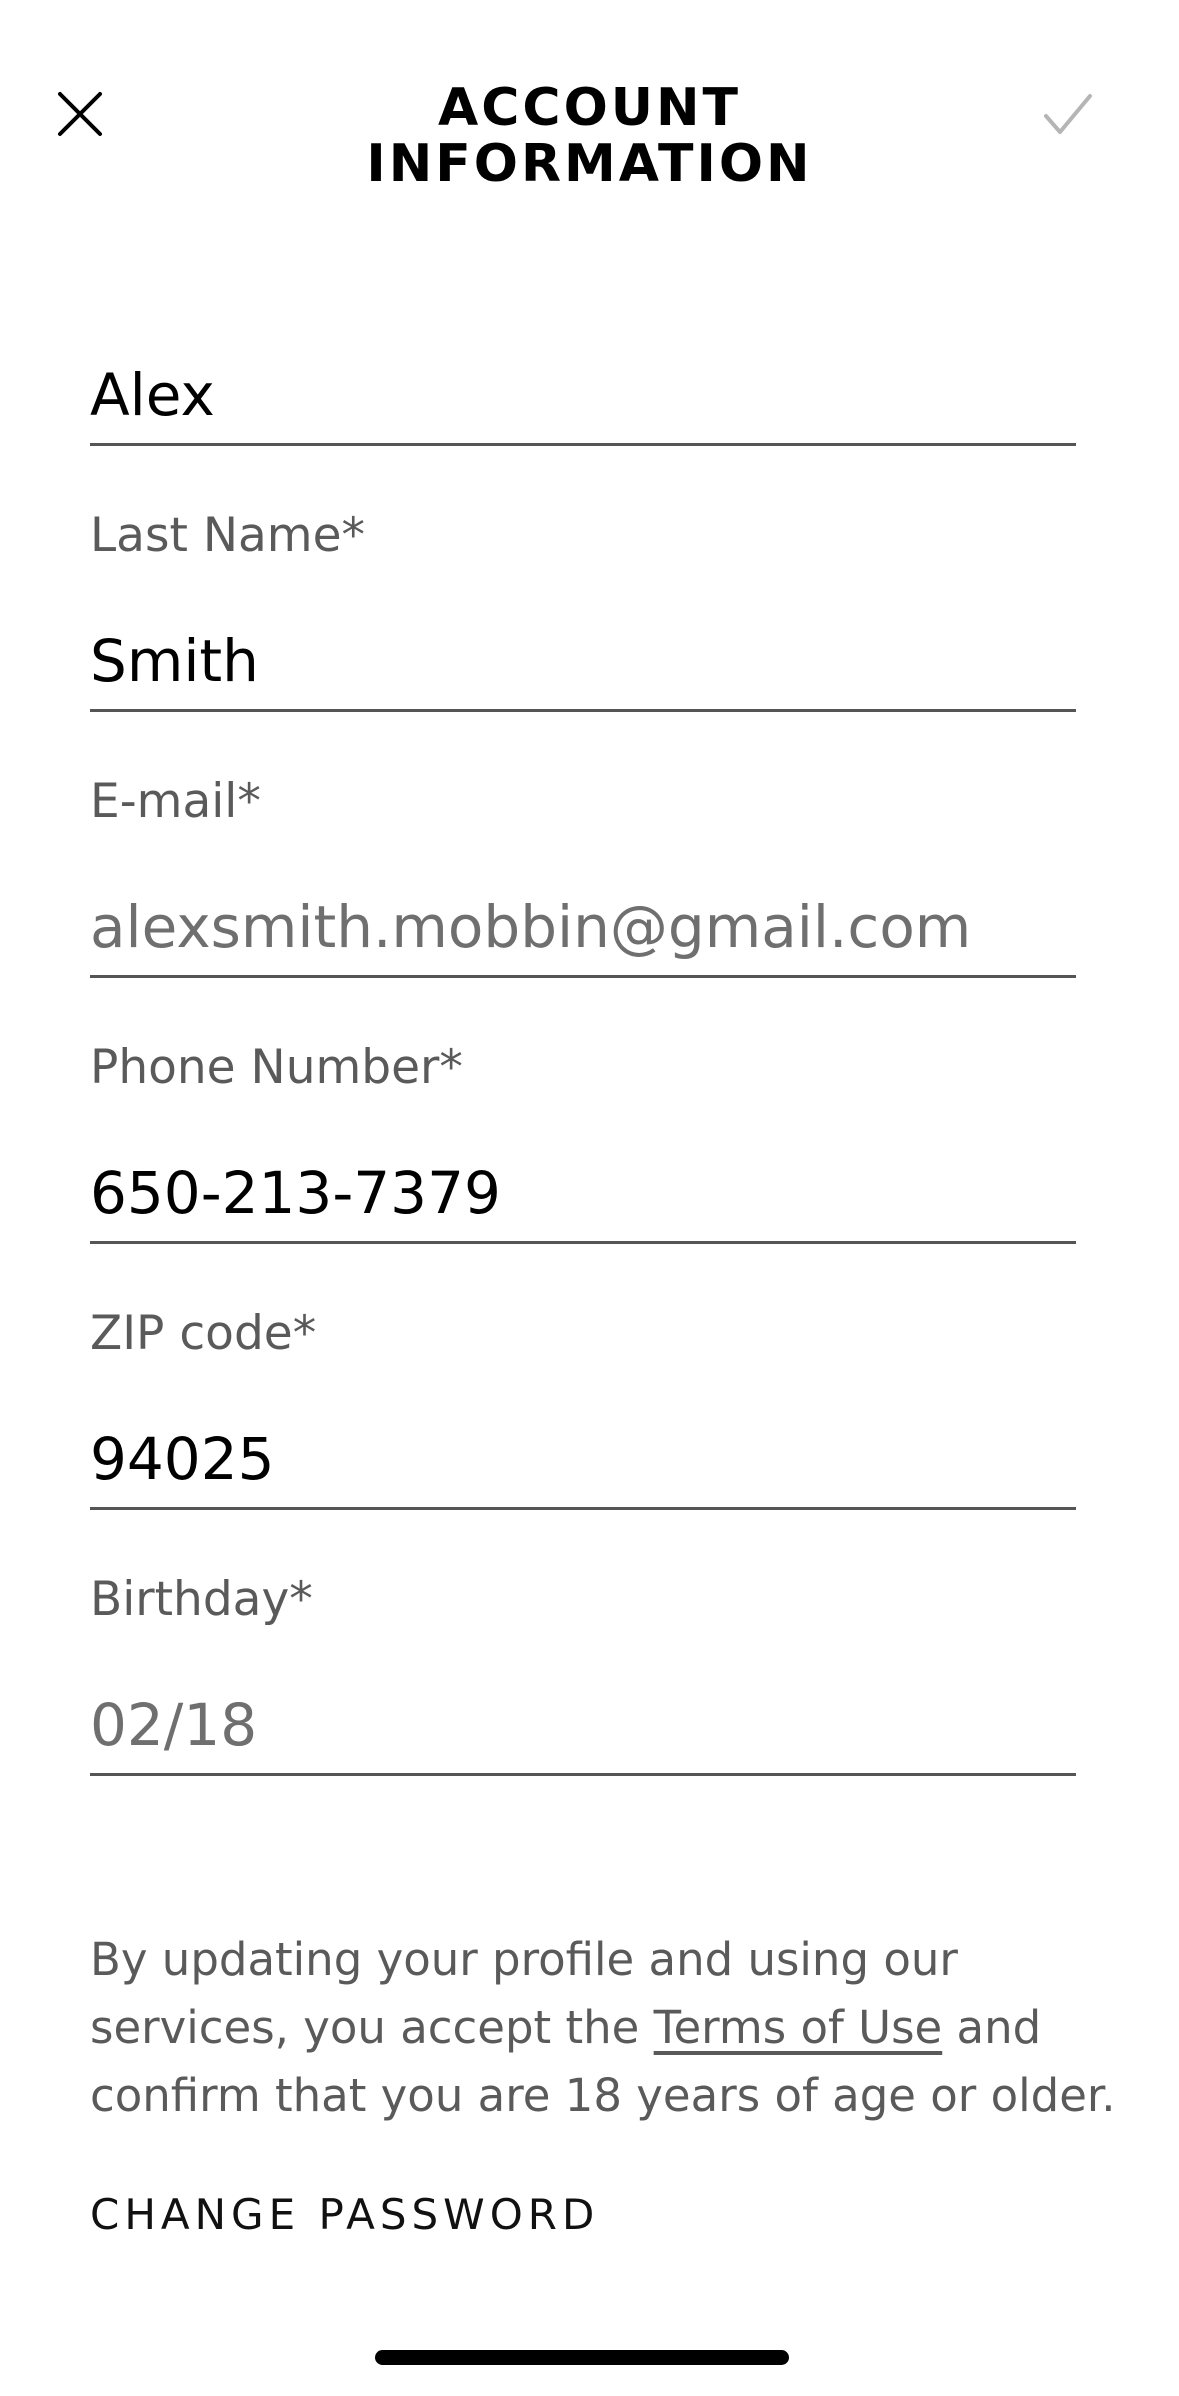  I want to click on phone-group: Phone Number* 650-213-7379, so click(583, 1141).